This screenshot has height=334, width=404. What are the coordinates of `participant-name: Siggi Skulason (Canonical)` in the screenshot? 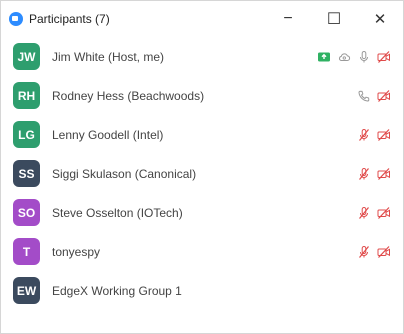 It's located at (124, 173).